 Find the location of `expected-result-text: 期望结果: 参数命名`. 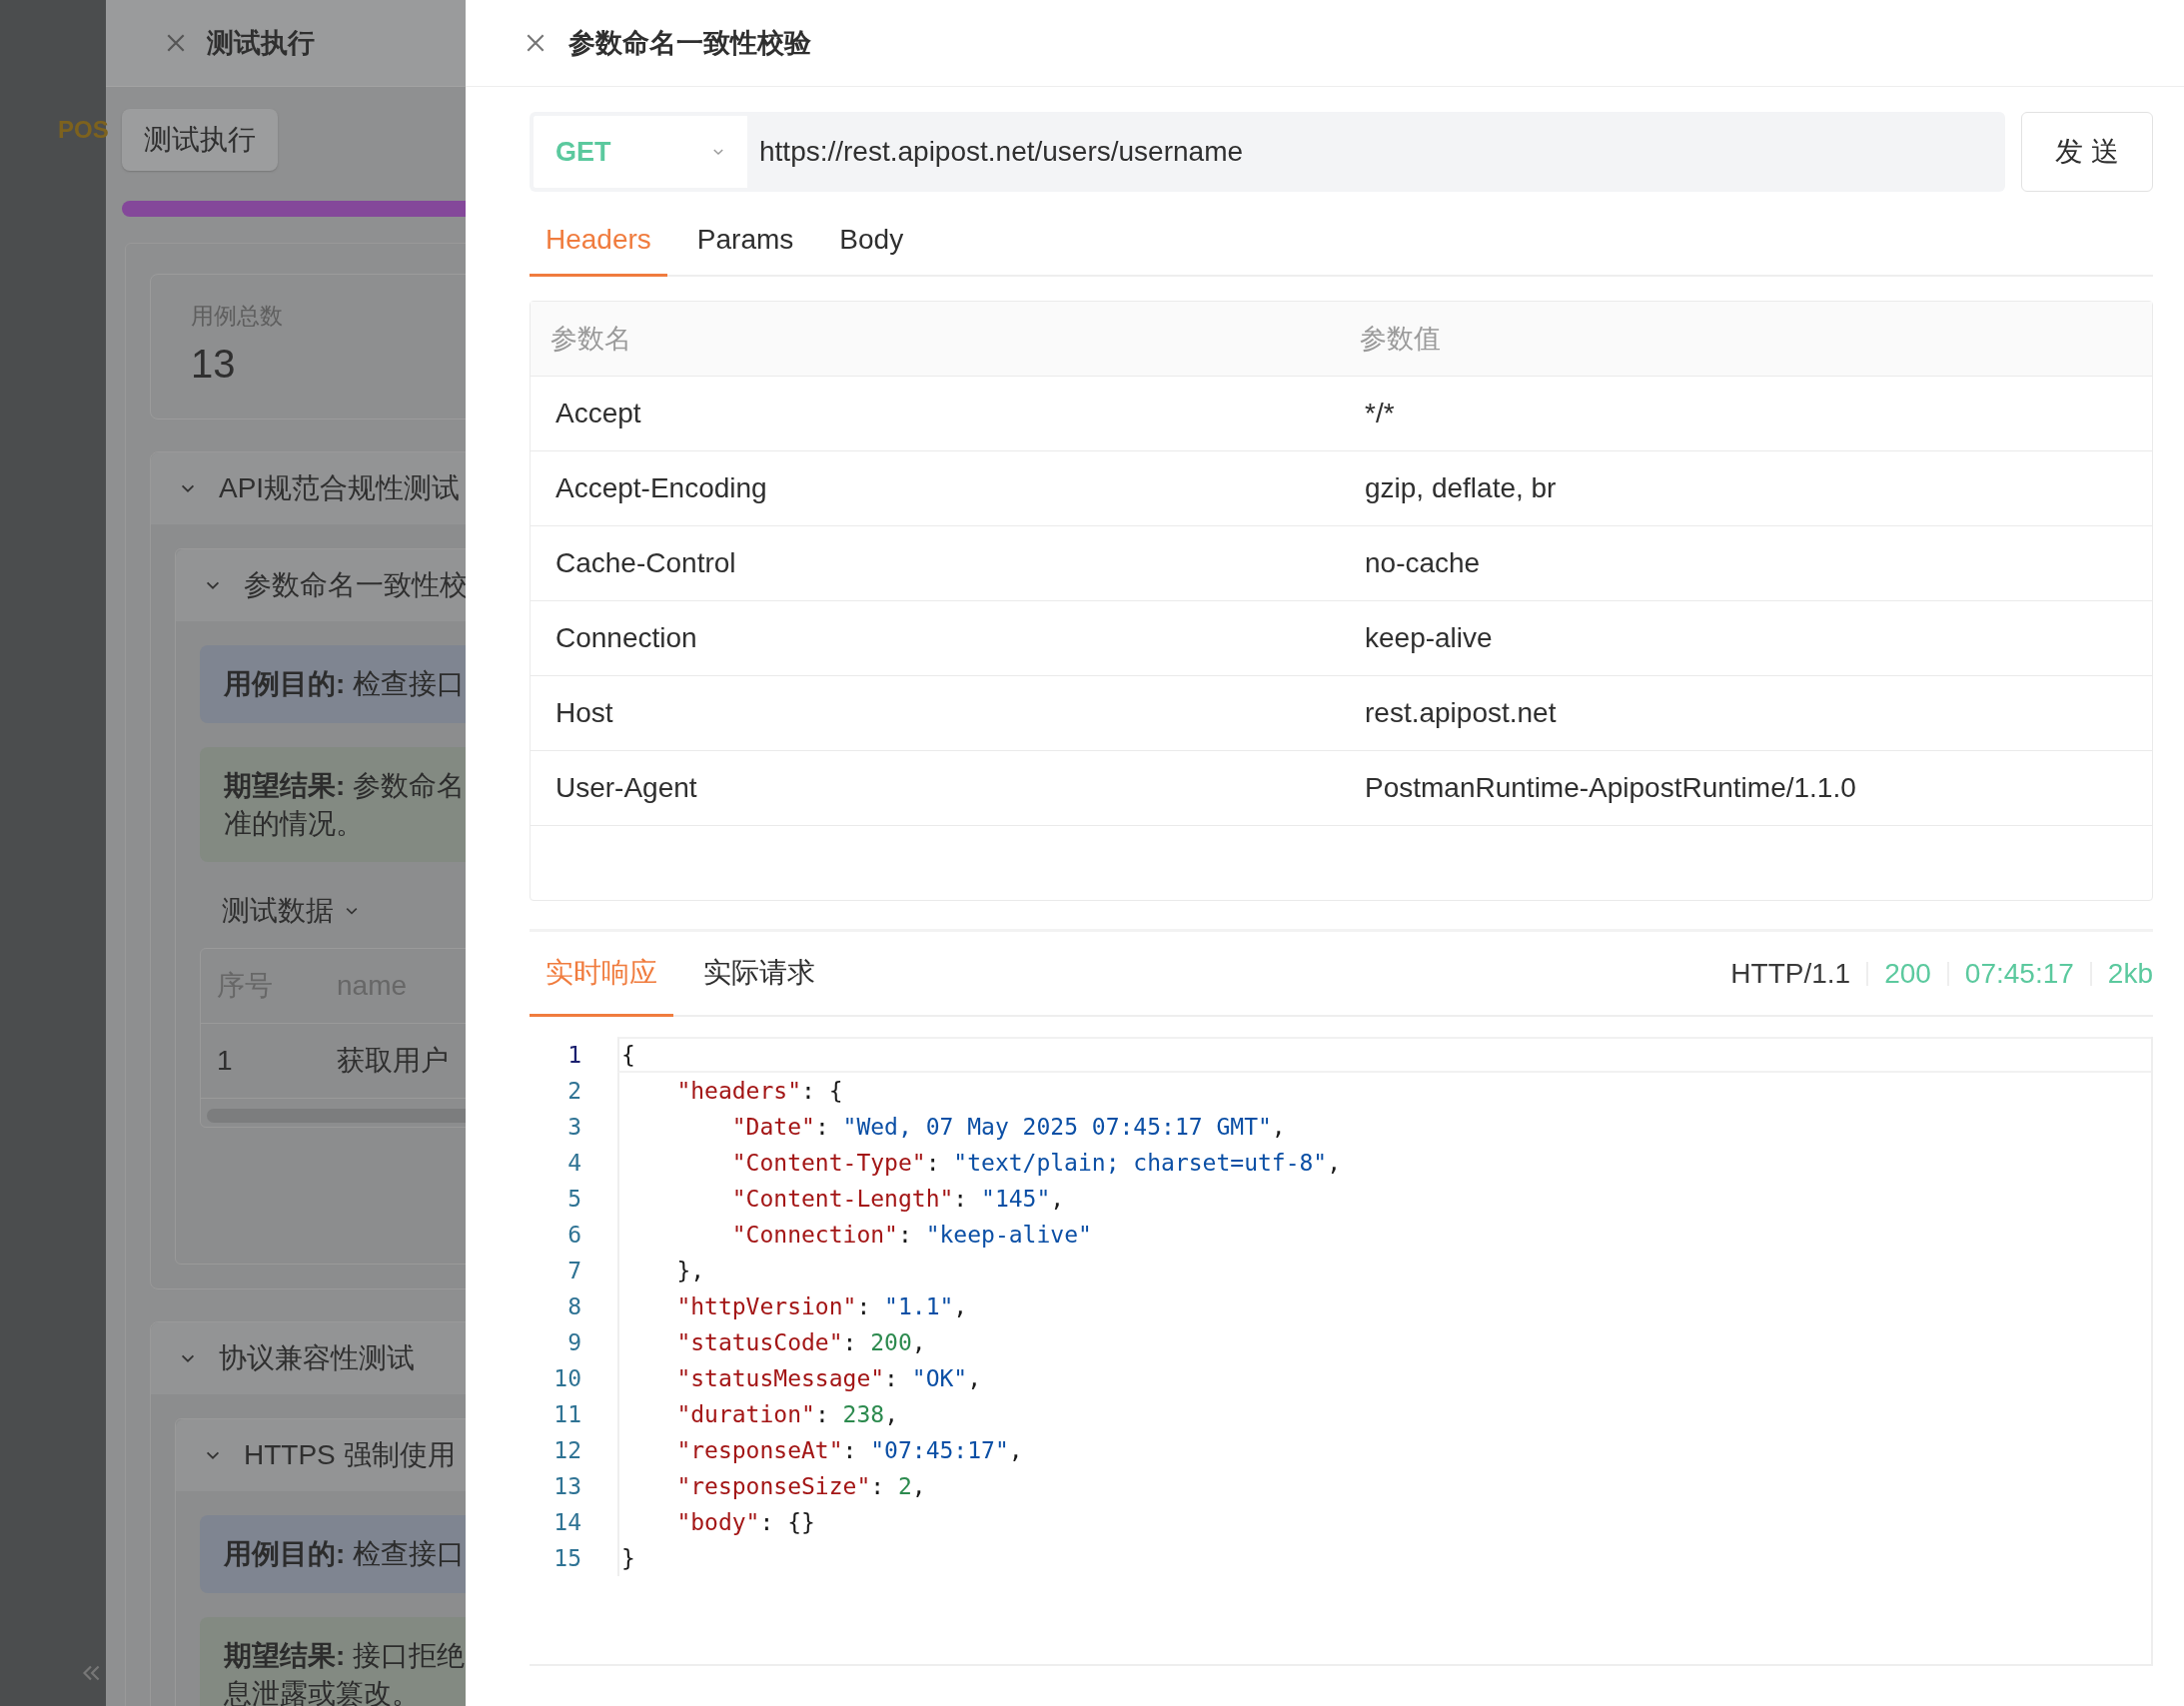

expected-result-text: 期望结果: 参数命名 is located at coordinates (345, 785).